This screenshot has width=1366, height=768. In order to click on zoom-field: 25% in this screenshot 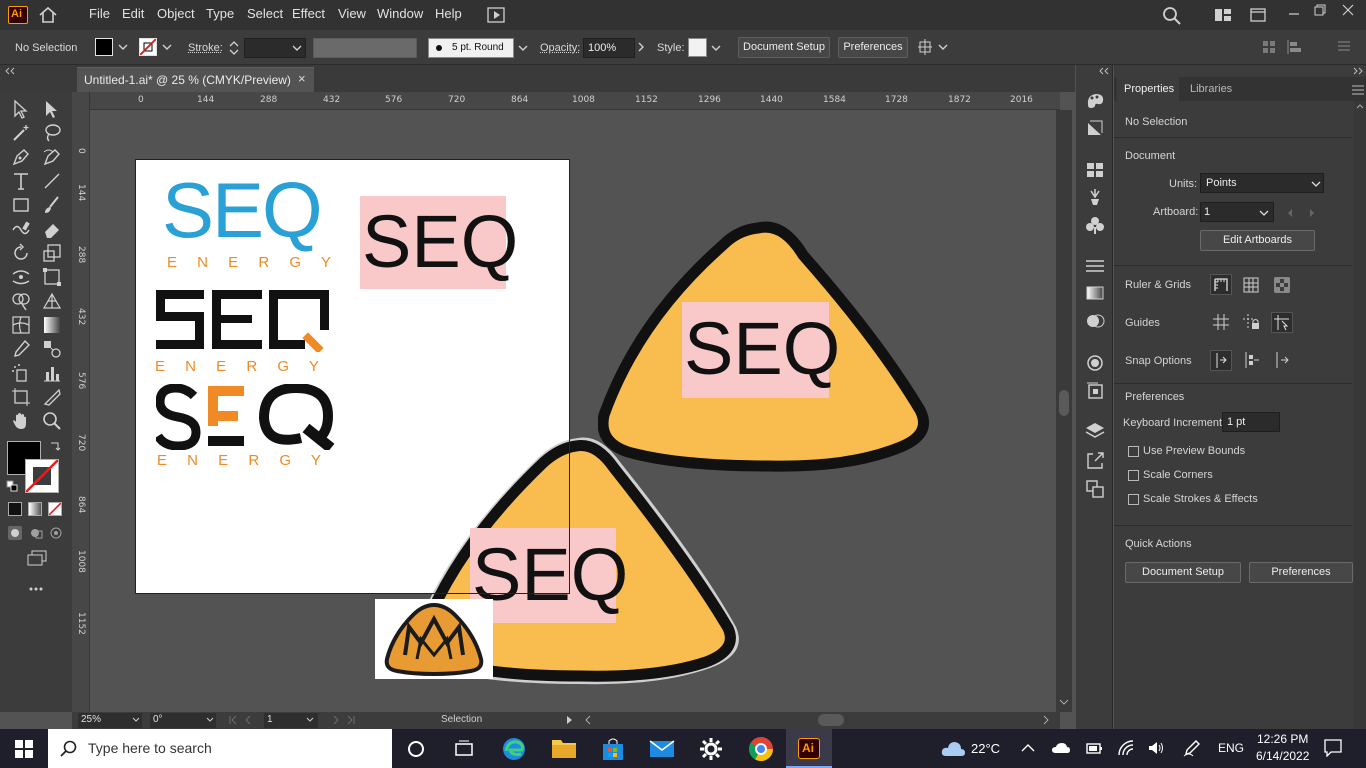, I will do `click(110, 720)`.